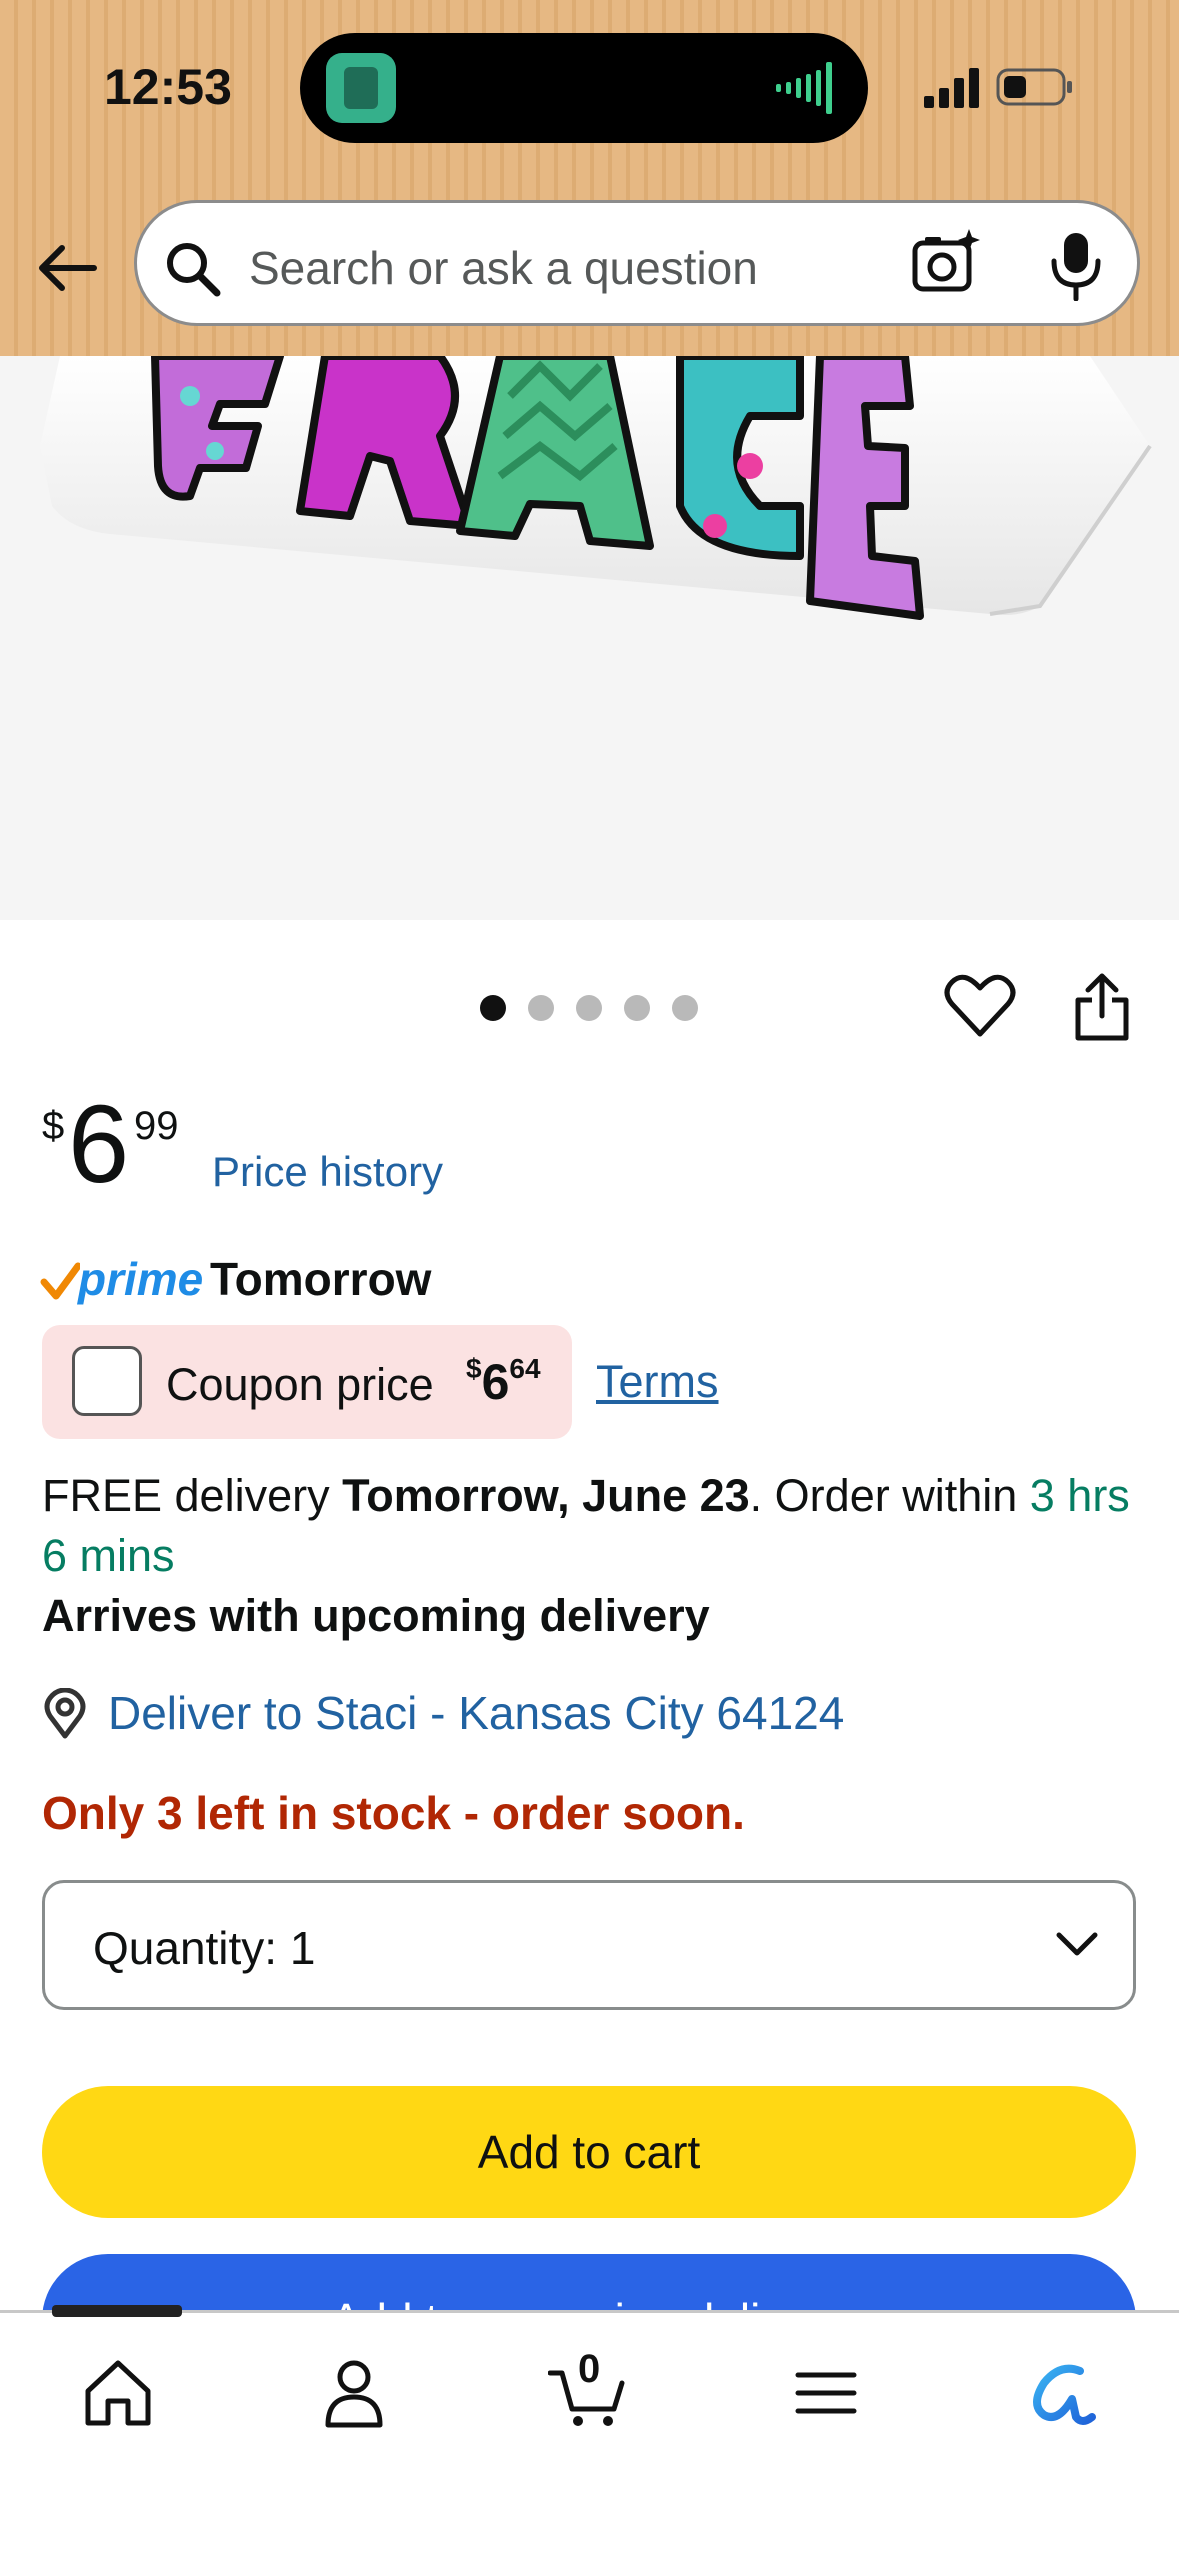 Image resolution: width=1179 pixels, height=2556 pixels. I want to click on cart-count: 0, so click(589, 2369).